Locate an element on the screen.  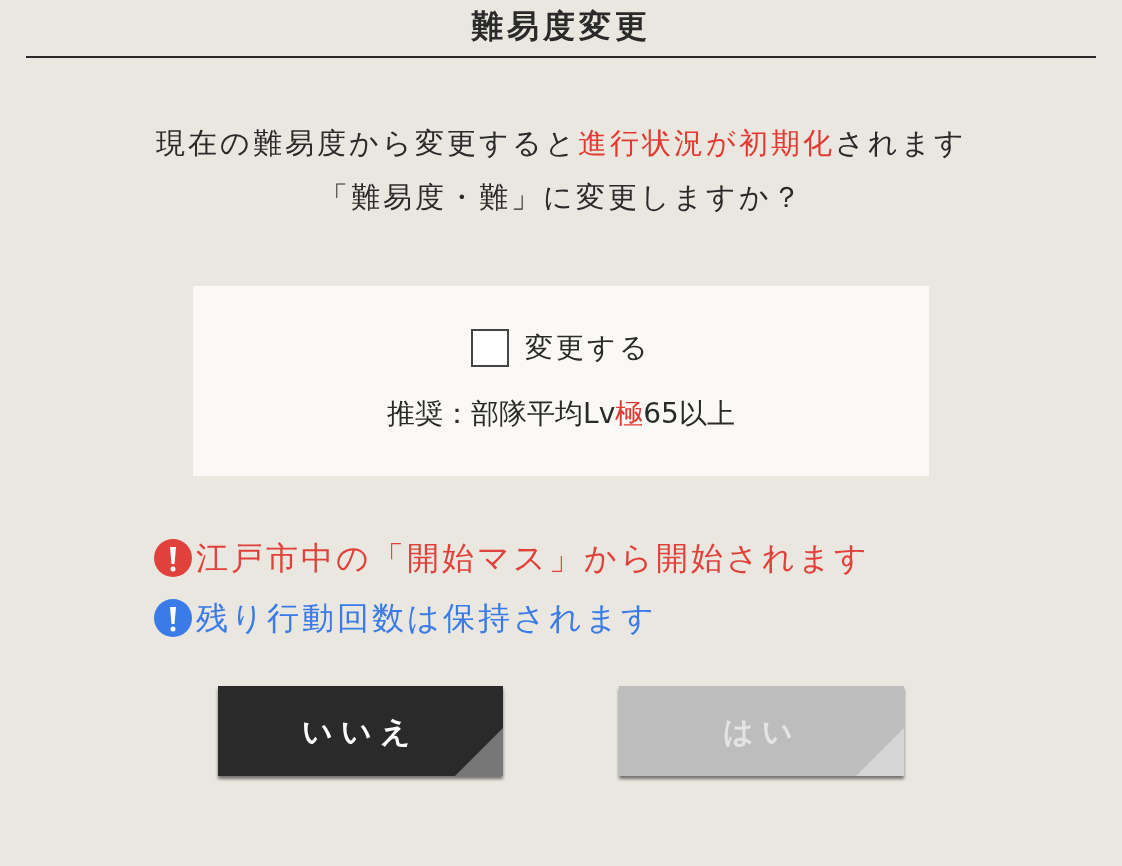
checkbox is located at coordinates (490, 348).